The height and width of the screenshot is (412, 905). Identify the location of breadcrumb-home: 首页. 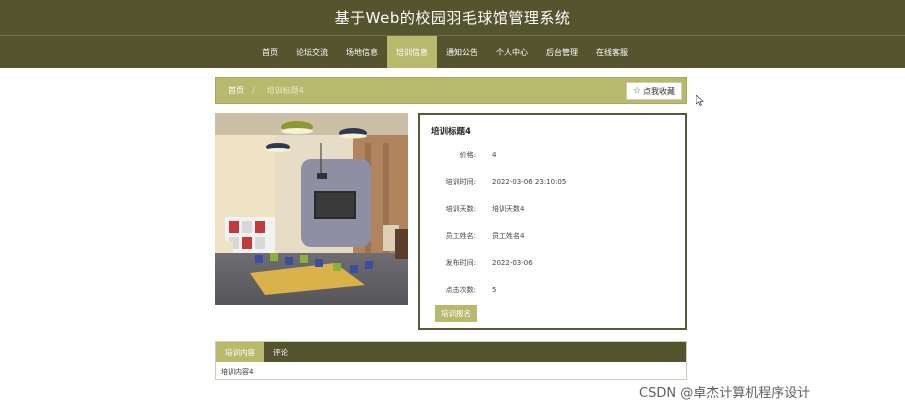
(236, 90).